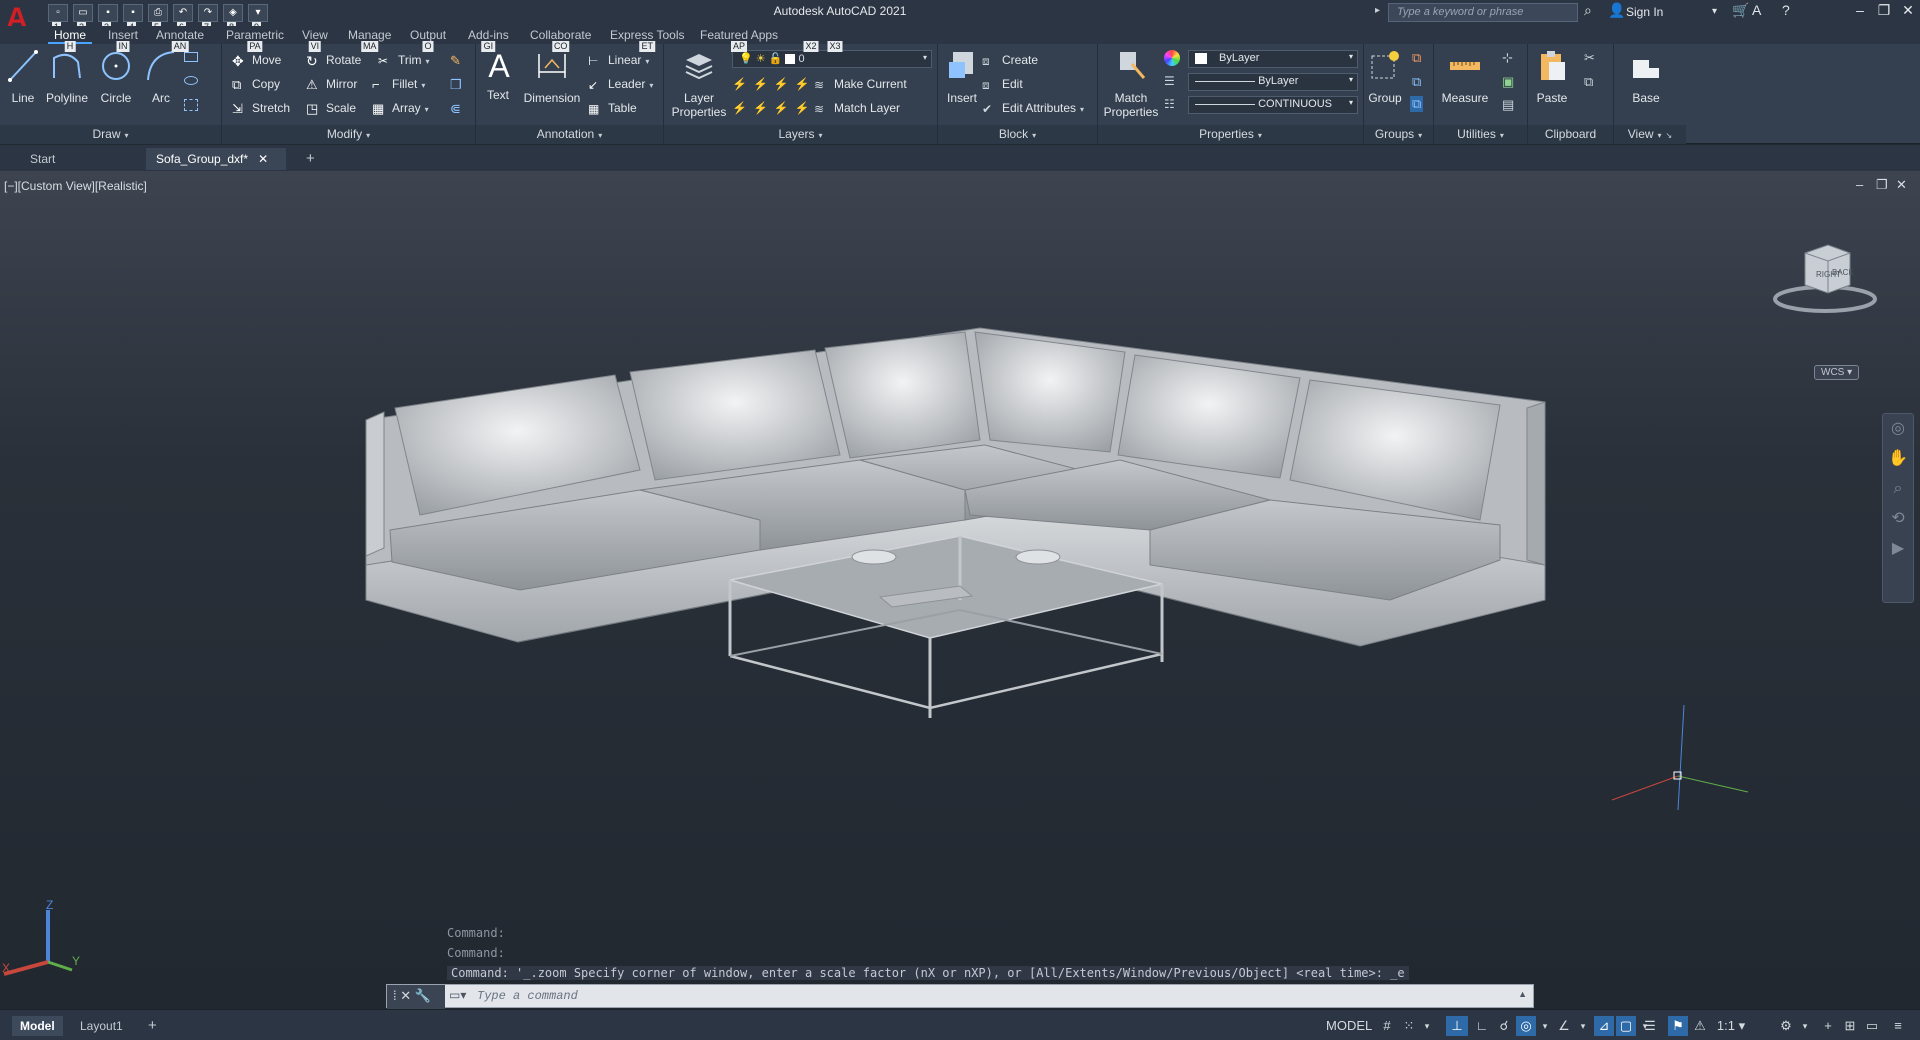 This screenshot has height=1040, width=1920. What do you see at coordinates (811, 39) in the screenshot?
I see `tab-overflow-1: X2` at bounding box center [811, 39].